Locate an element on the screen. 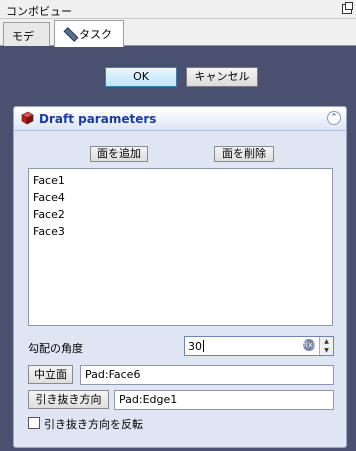  tab-task-label: タスク is located at coordinates (95, 34).